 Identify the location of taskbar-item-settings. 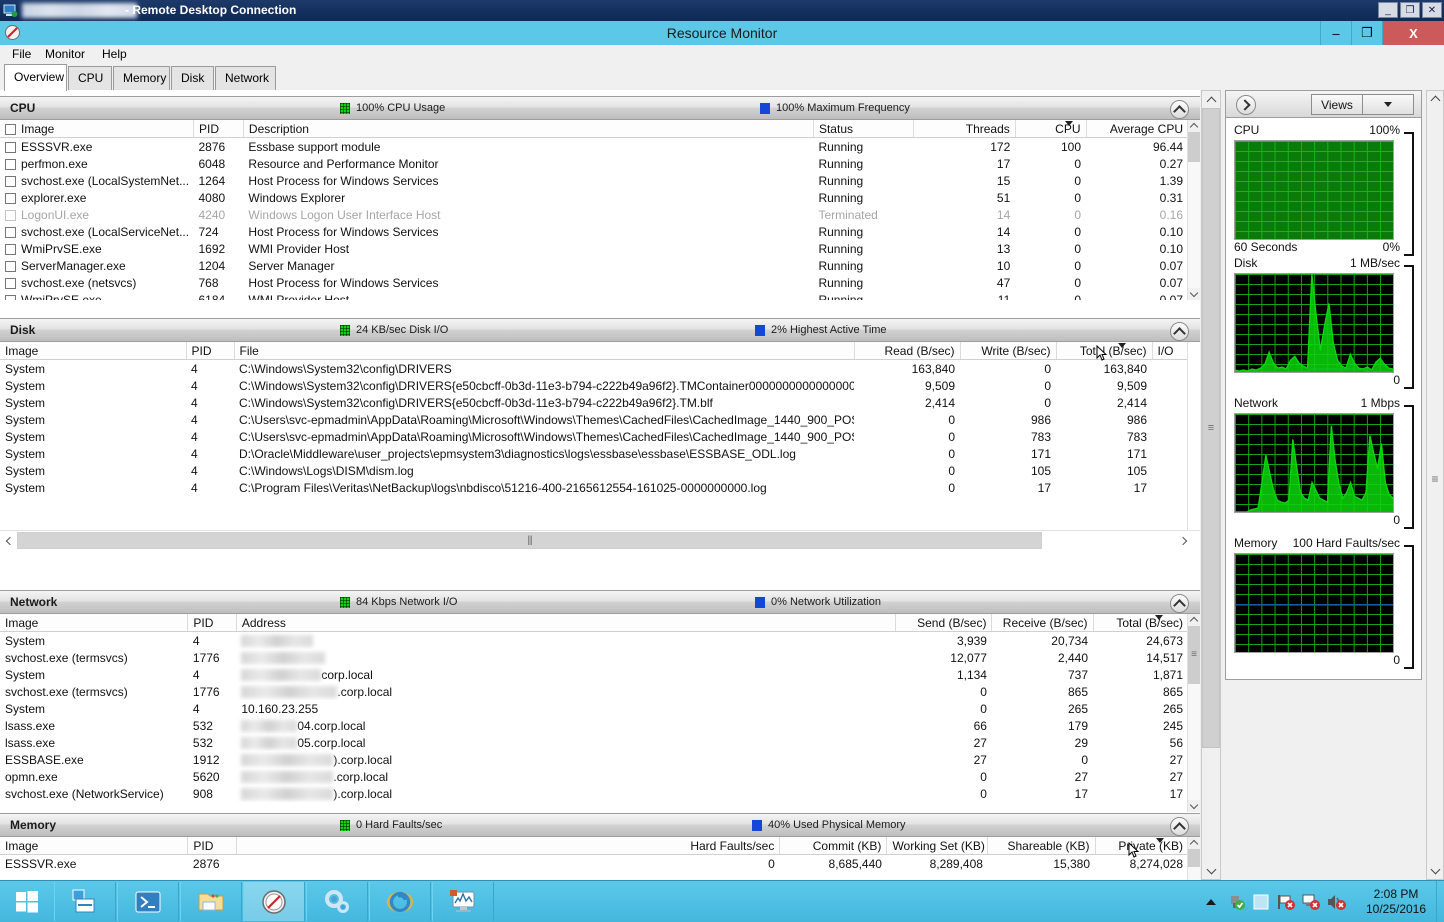
(337, 901).